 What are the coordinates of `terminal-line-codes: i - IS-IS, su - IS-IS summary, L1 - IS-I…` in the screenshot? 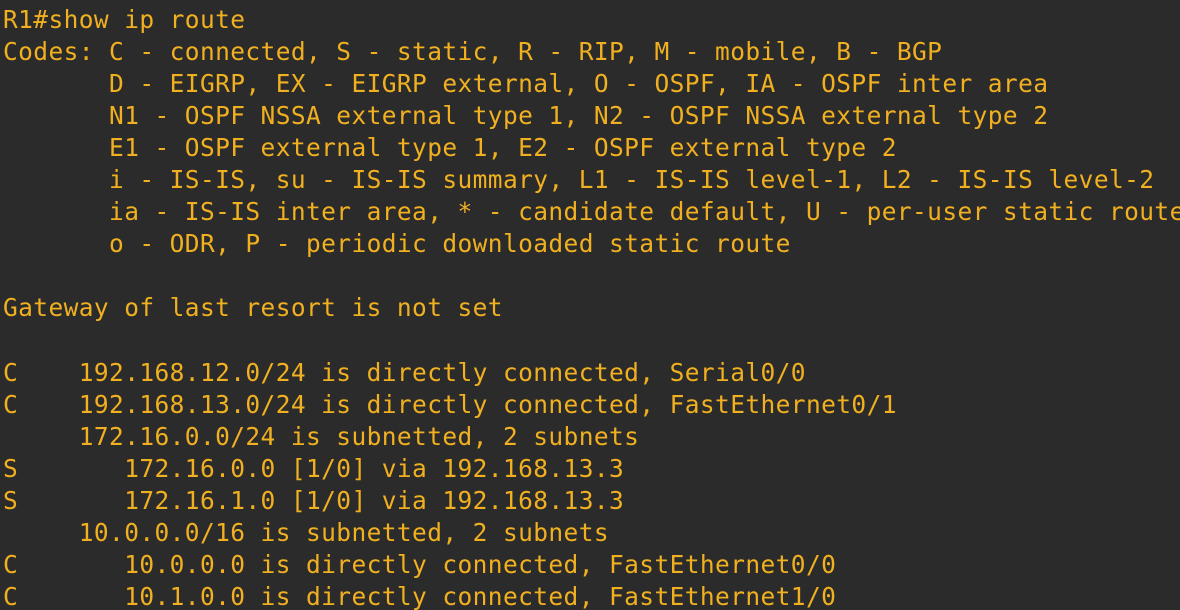 It's located at (579, 179).